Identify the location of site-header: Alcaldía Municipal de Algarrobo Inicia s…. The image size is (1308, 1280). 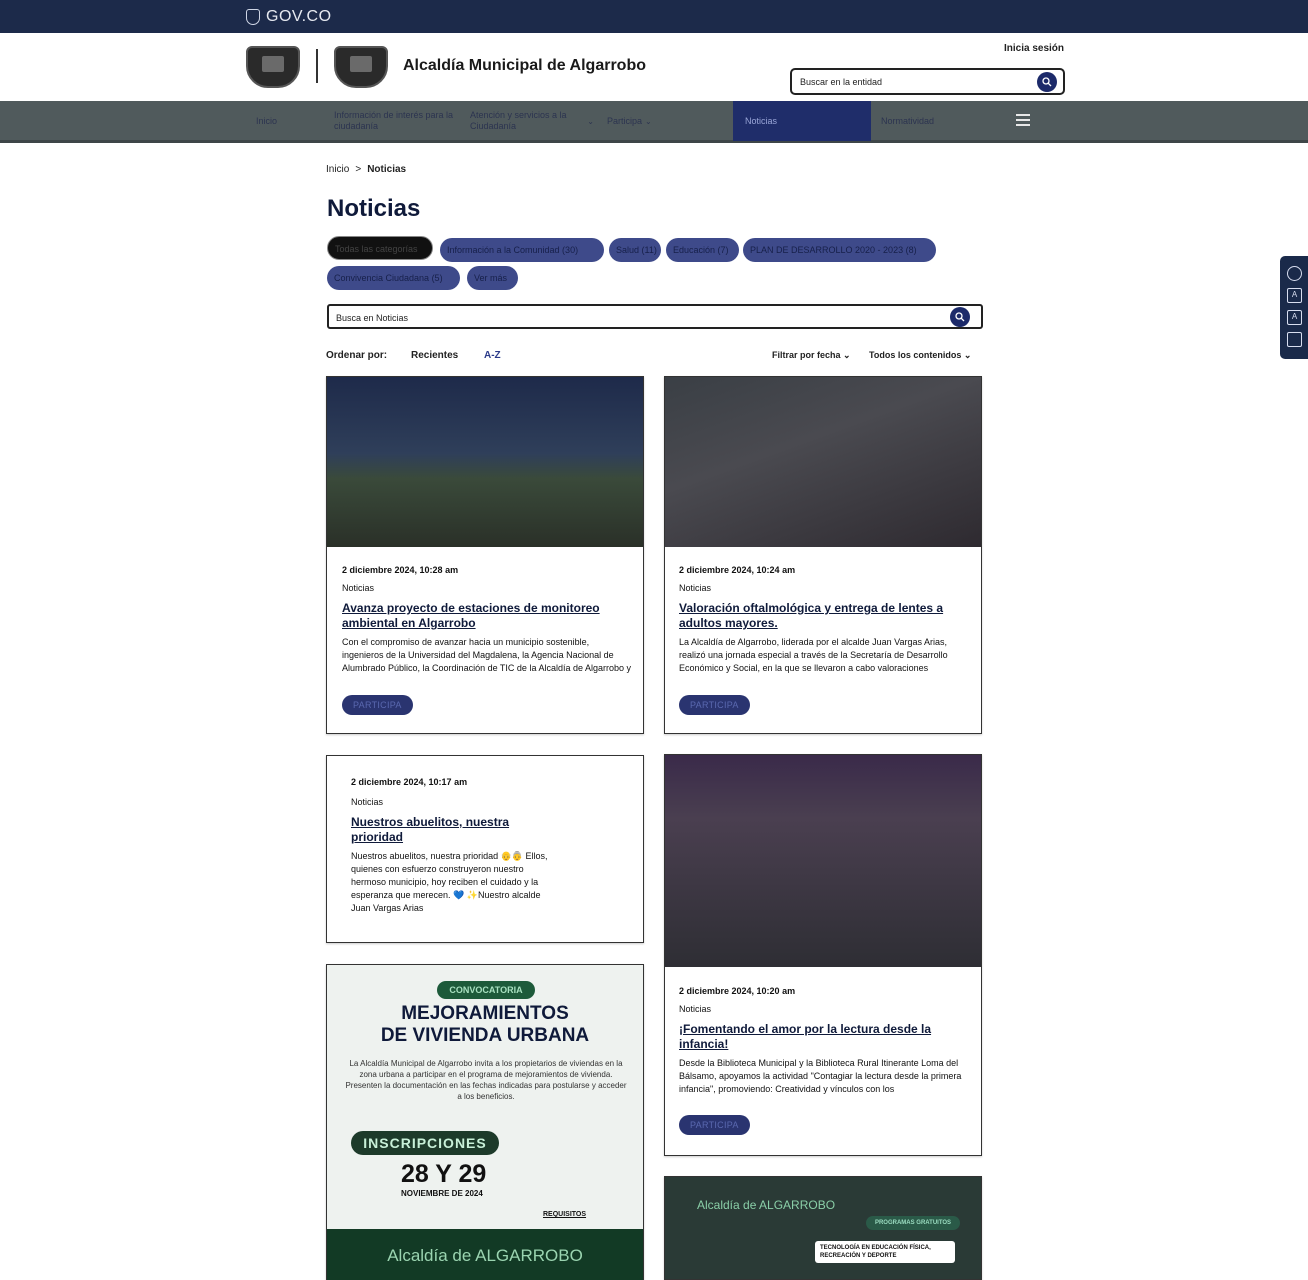
(654, 67).